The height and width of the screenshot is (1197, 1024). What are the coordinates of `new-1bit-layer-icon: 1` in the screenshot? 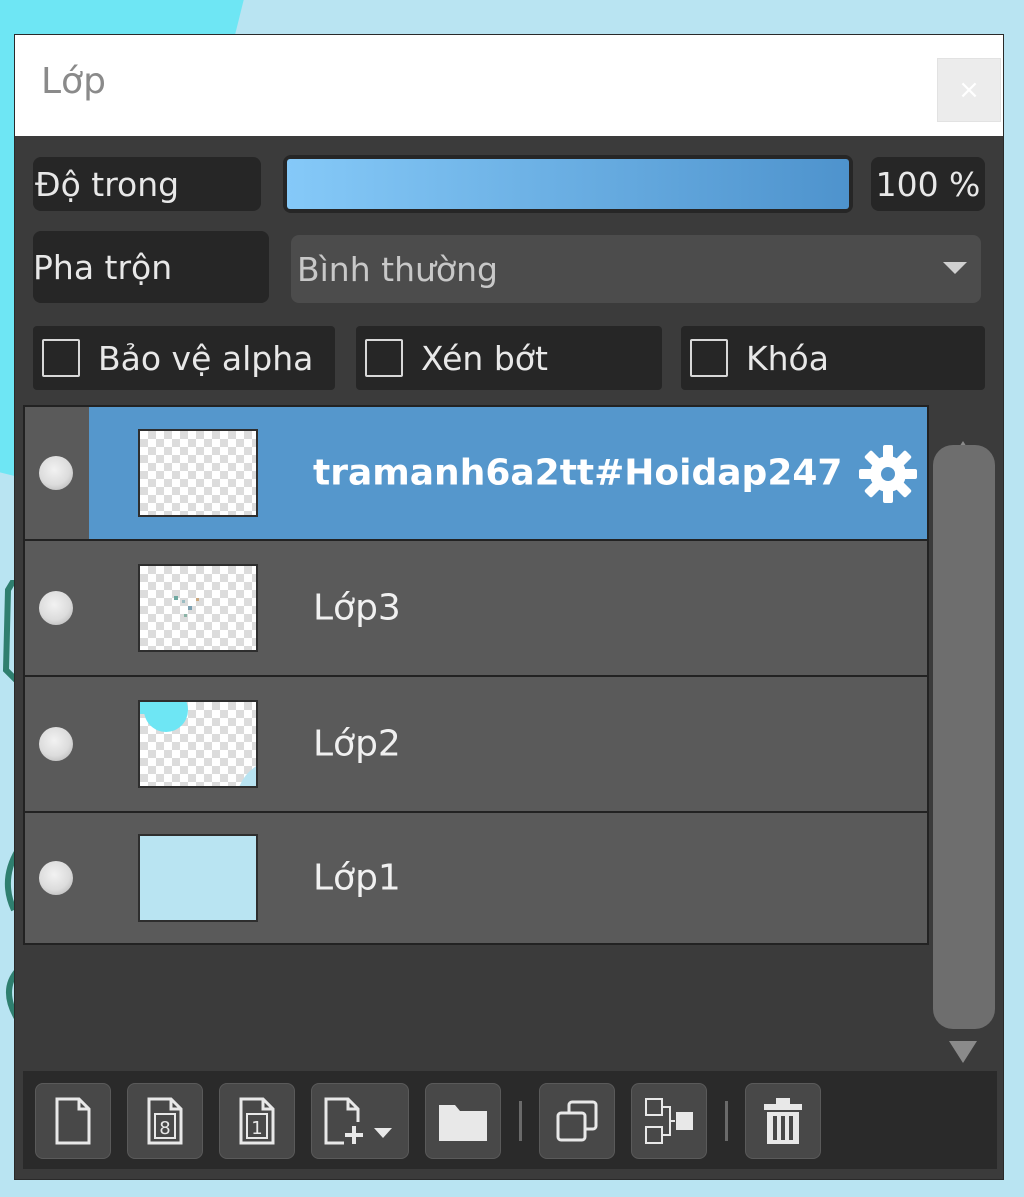 It's located at (257, 1121).